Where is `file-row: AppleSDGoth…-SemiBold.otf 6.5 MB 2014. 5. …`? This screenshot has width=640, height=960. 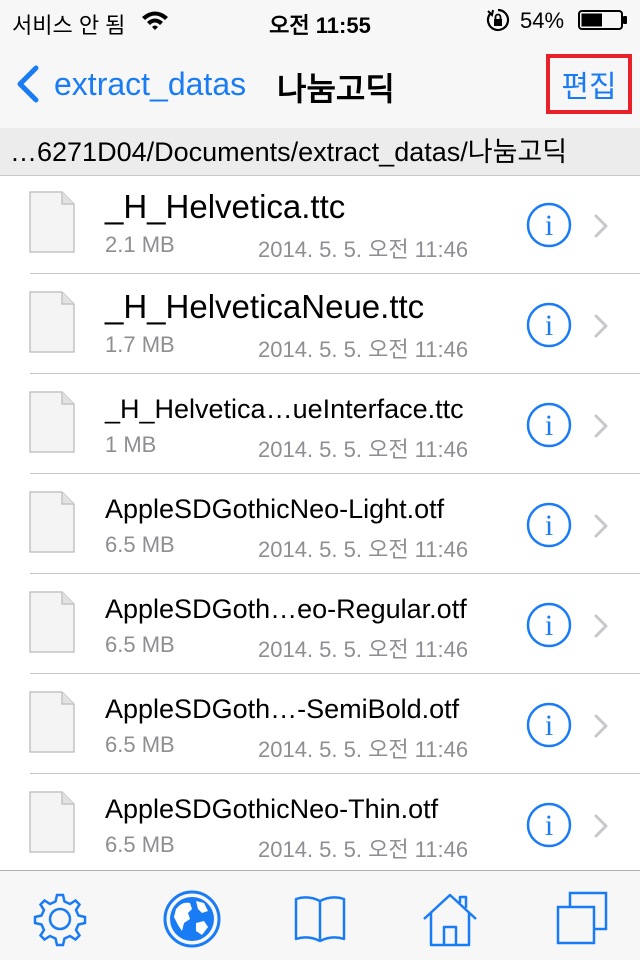 file-row: AppleSDGoth…-SemiBold.otf 6.5 MB 2014. 5. … is located at coordinates (320, 726).